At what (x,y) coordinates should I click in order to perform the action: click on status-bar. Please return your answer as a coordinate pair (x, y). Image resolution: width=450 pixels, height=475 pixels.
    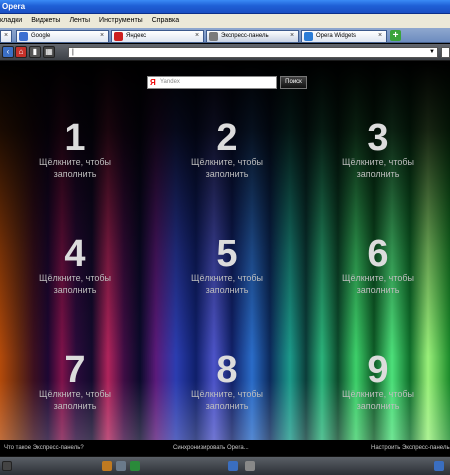
    Looking at the image, I should click on (225, 465).